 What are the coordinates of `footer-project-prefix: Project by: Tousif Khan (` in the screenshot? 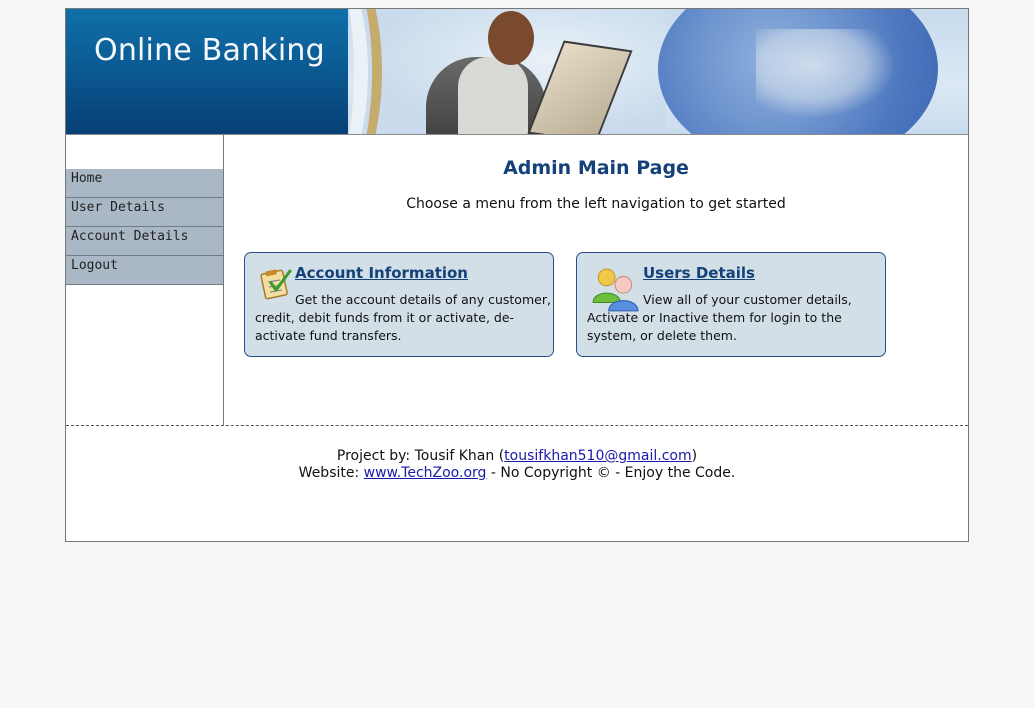 It's located at (420, 456).